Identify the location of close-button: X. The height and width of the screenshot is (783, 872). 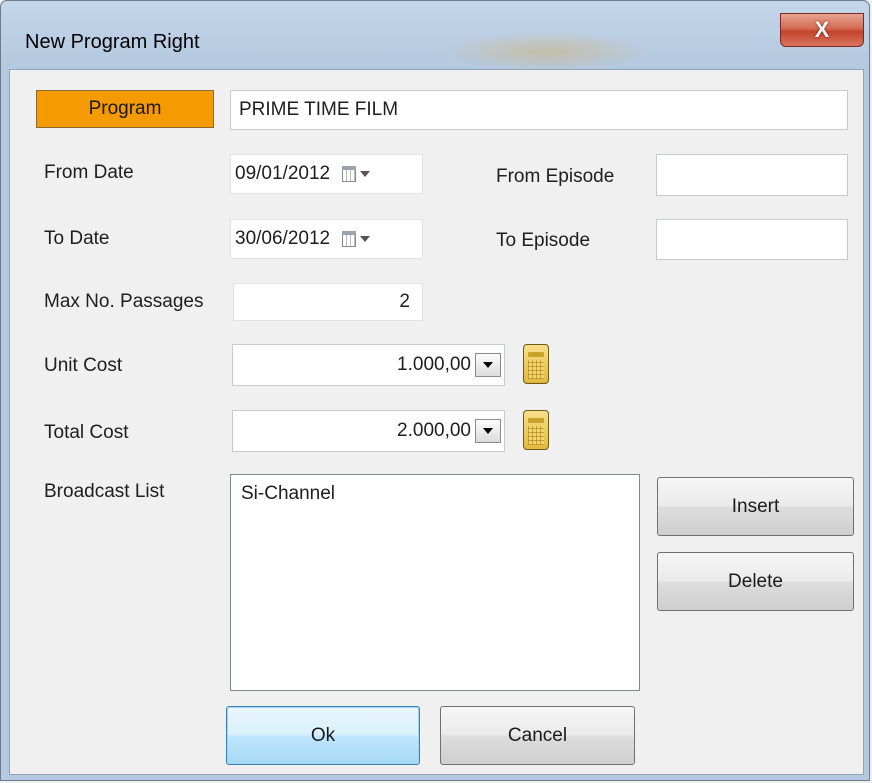
(822, 30).